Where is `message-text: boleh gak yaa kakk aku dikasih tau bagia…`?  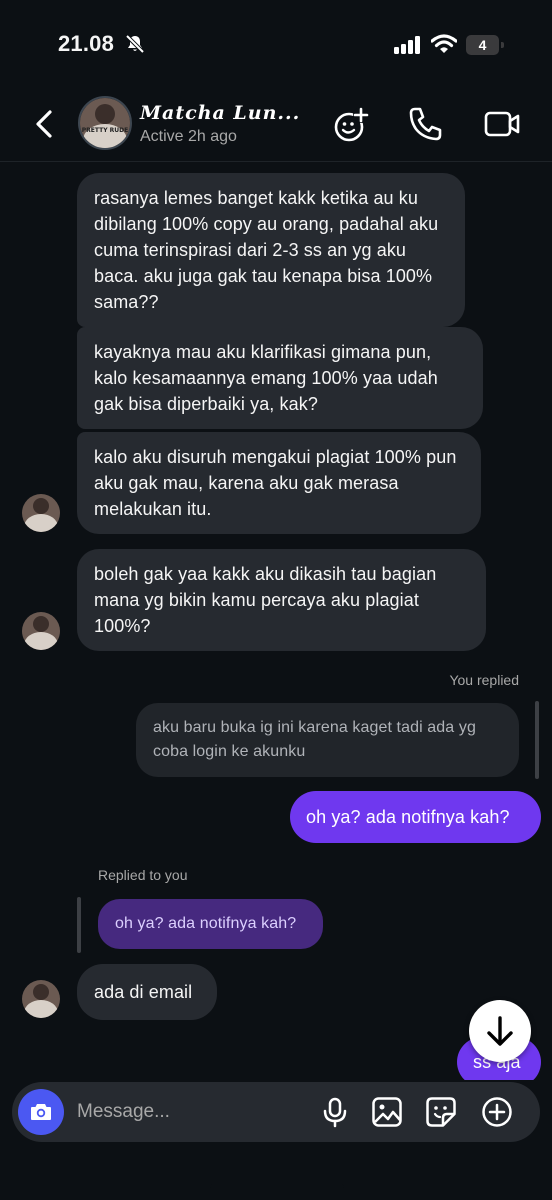
message-text: boleh gak yaa kakk aku dikasih tau bagia… is located at coordinates (265, 600).